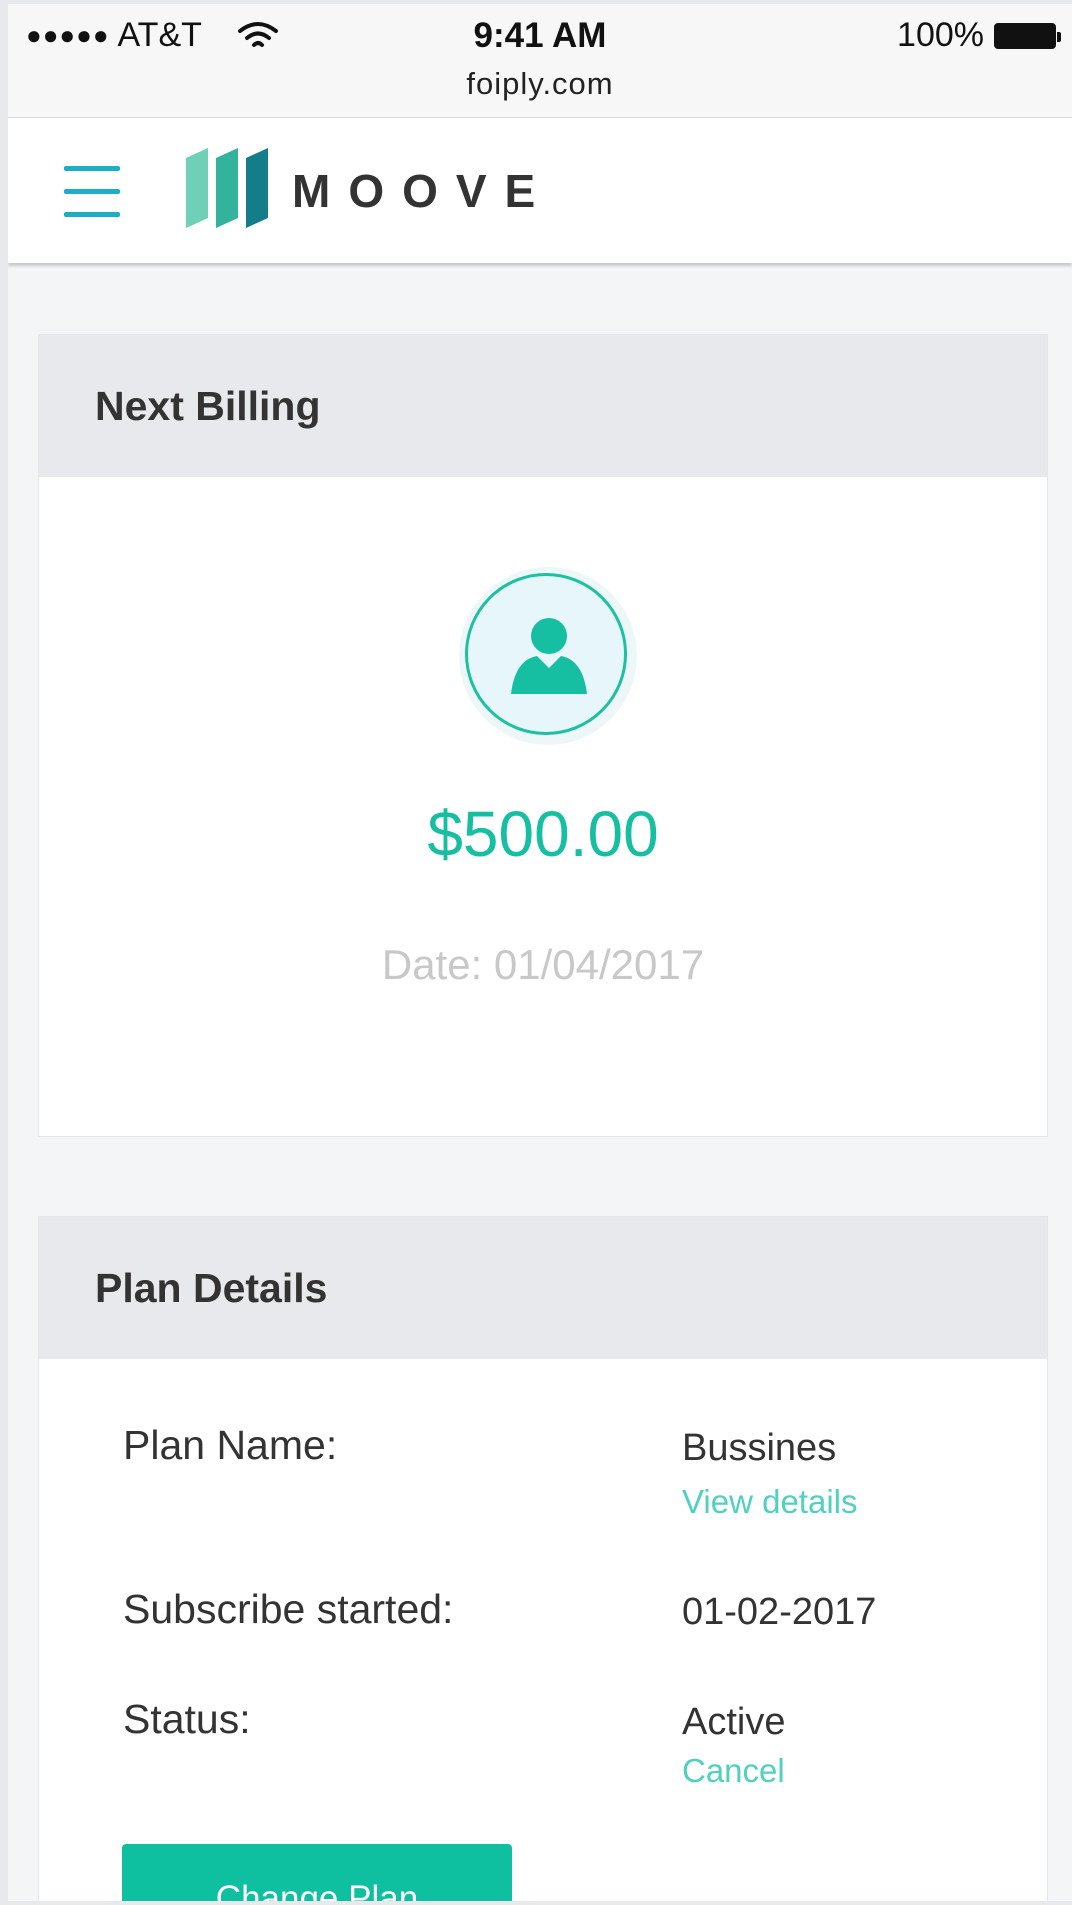 The width and height of the screenshot is (1072, 1905). Describe the element at coordinates (543, 834) in the screenshot. I see `billing-amount: $500.00` at that location.